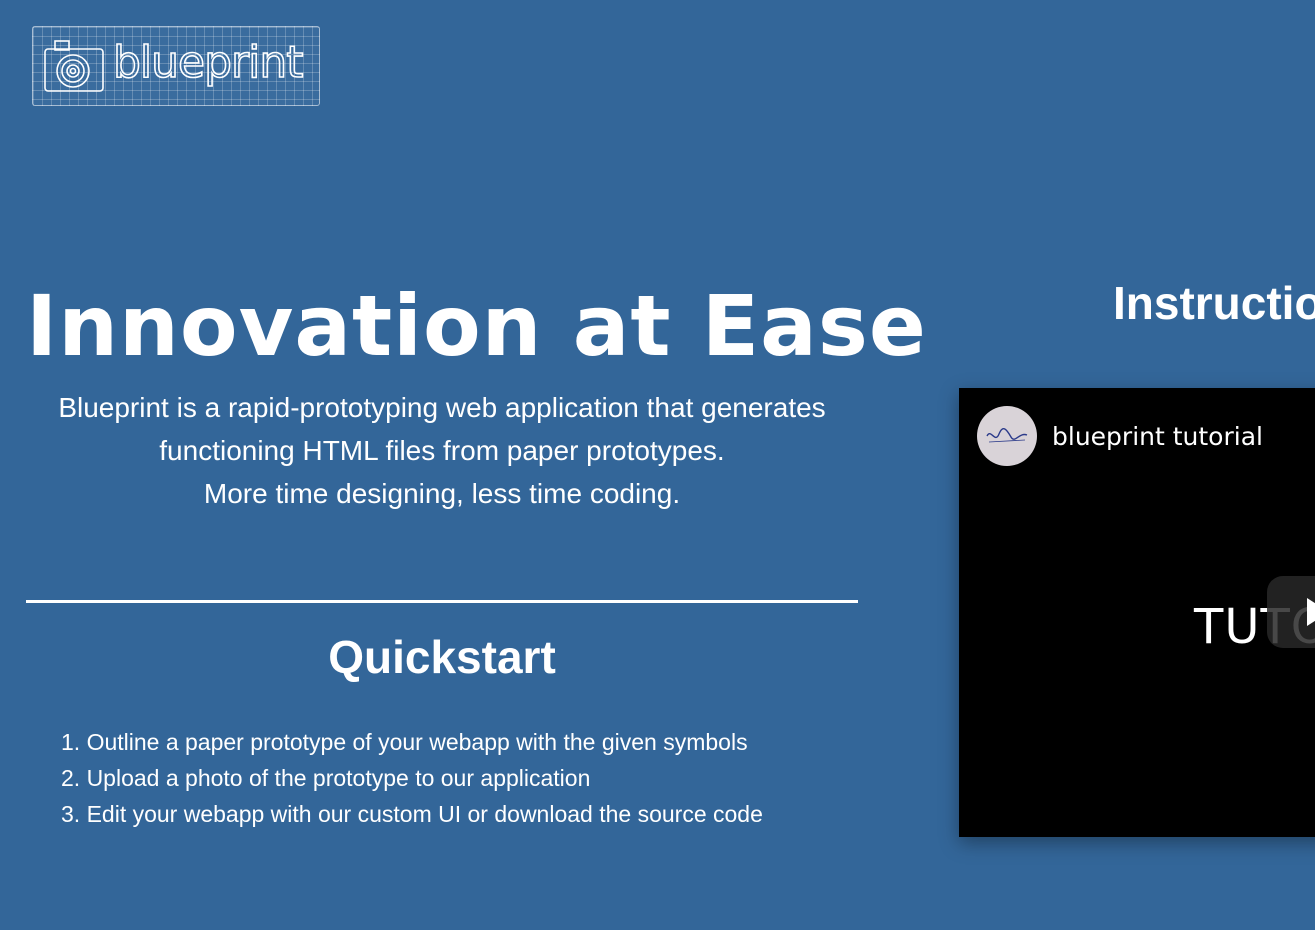 The width and height of the screenshot is (1315, 930). Describe the element at coordinates (1291, 612) in the screenshot. I see `play-button` at that location.